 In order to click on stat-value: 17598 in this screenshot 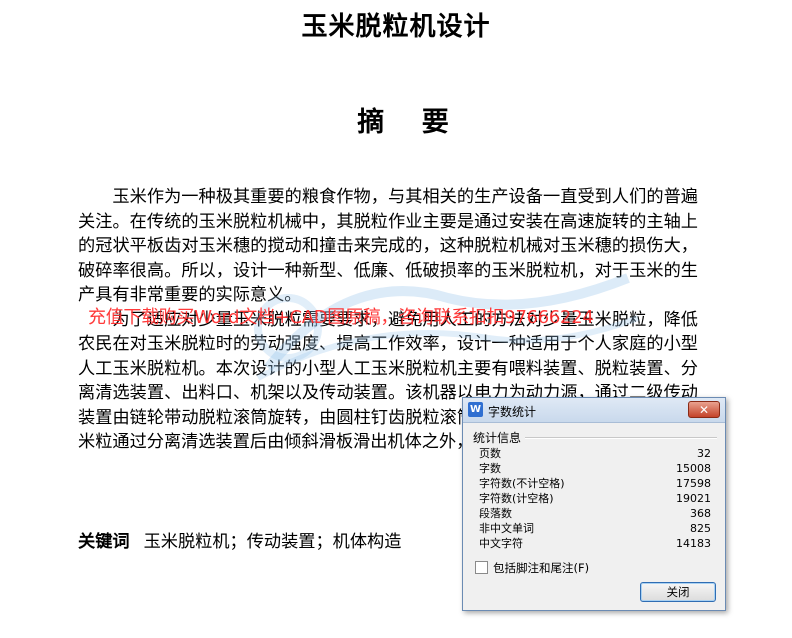, I will do `click(693, 483)`.